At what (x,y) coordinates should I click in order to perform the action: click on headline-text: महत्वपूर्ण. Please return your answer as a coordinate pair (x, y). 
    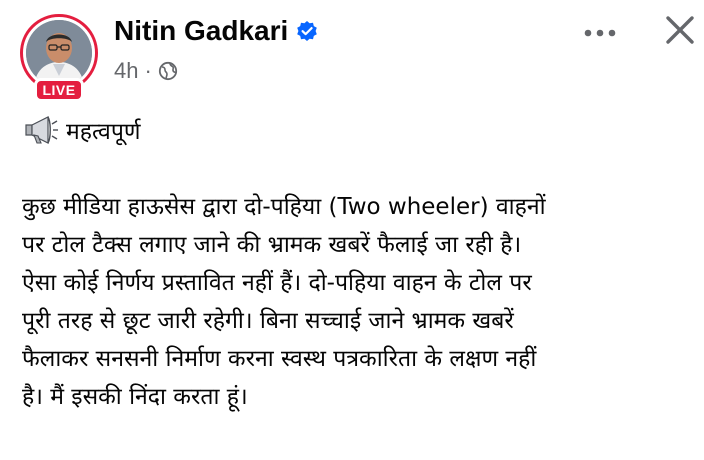
    Looking at the image, I should click on (103, 132).